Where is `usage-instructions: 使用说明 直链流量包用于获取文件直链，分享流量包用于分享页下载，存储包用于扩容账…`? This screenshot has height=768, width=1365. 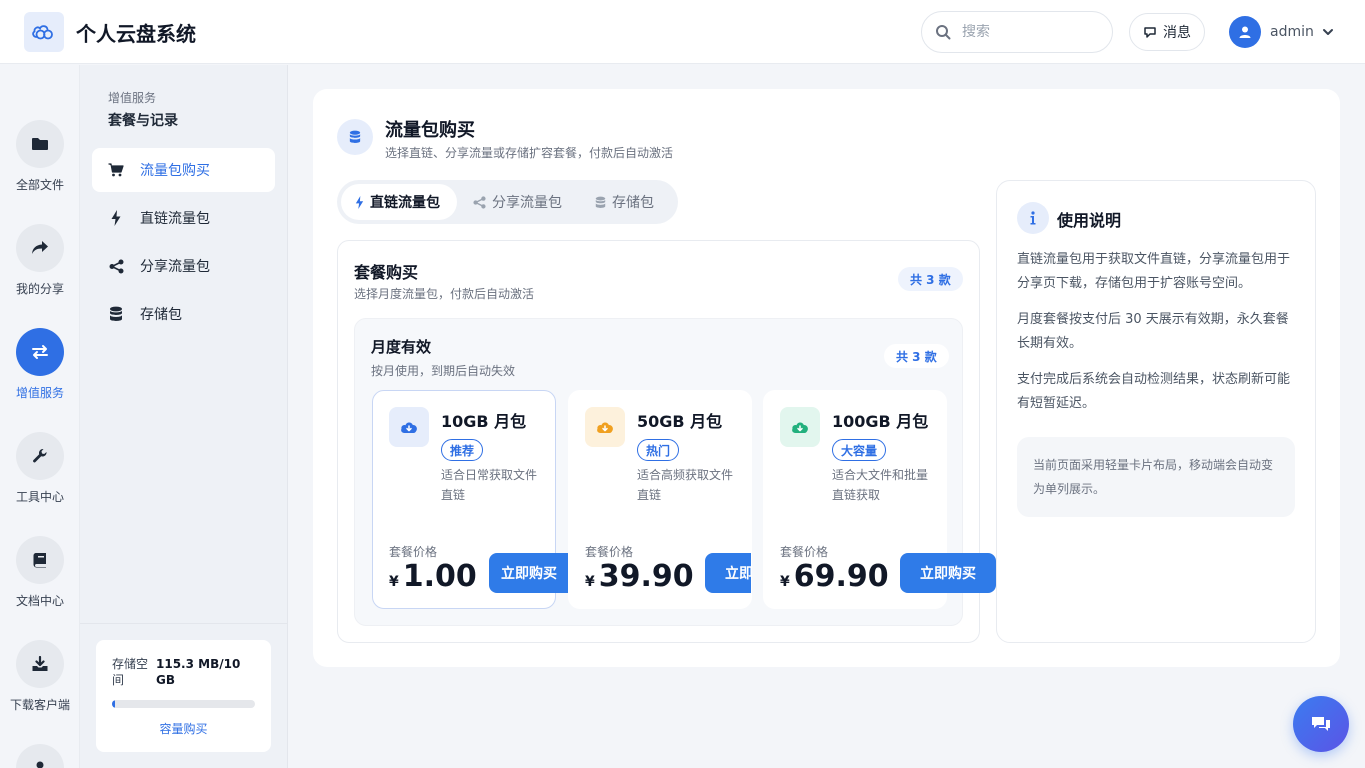 usage-instructions: 使用说明 直链流量包用于获取文件直链，分享流量包用于分享页下载，存储包用于扩容账… is located at coordinates (1156, 411).